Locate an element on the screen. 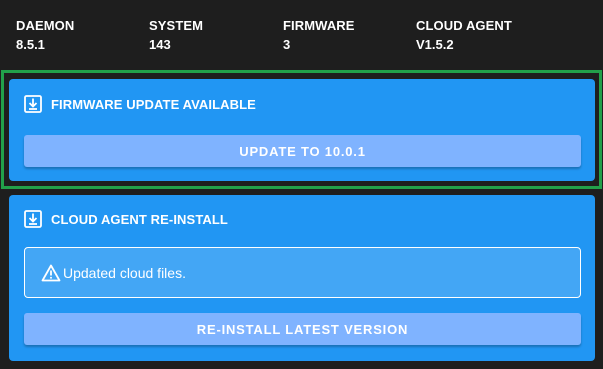 The height and width of the screenshot is (369, 603). card-title: CLOUD AGENT RE-INSTALL is located at coordinates (139, 219).